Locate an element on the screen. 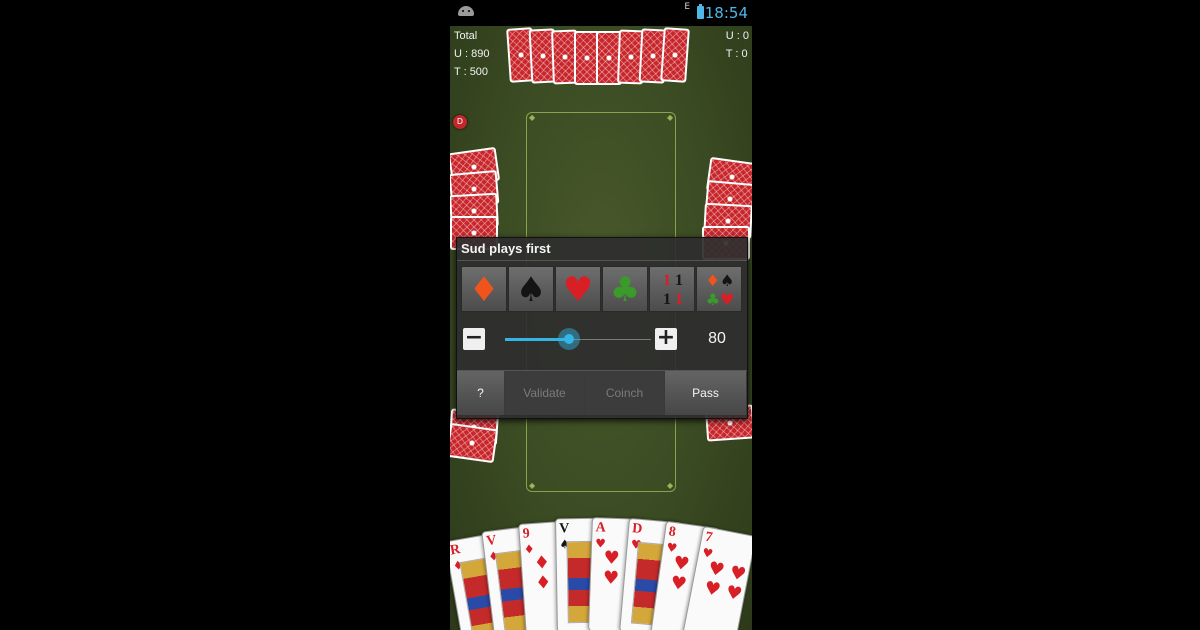 This screenshot has width=1200, height=630. card-rank: 9 is located at coordinates (526, 534).